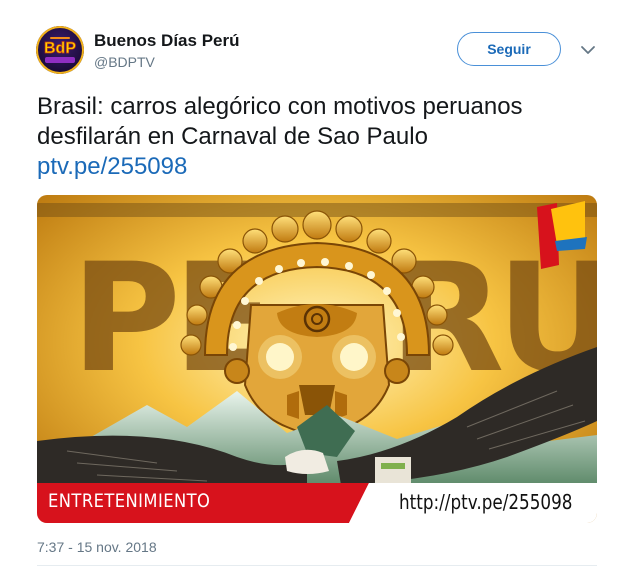 Image resolution: width=633 pixels, height=573 pixels. Describe the element at coordinates (167, 41) in the screenshot. I see `author-name: Buenos Días Perú` at that location.